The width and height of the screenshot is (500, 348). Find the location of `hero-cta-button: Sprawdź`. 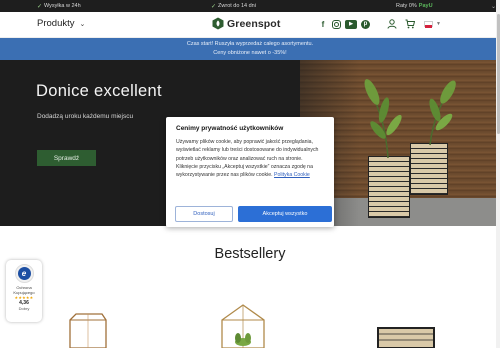

hero-cta-button: Sprawdź is located at coordinates (66, 158).